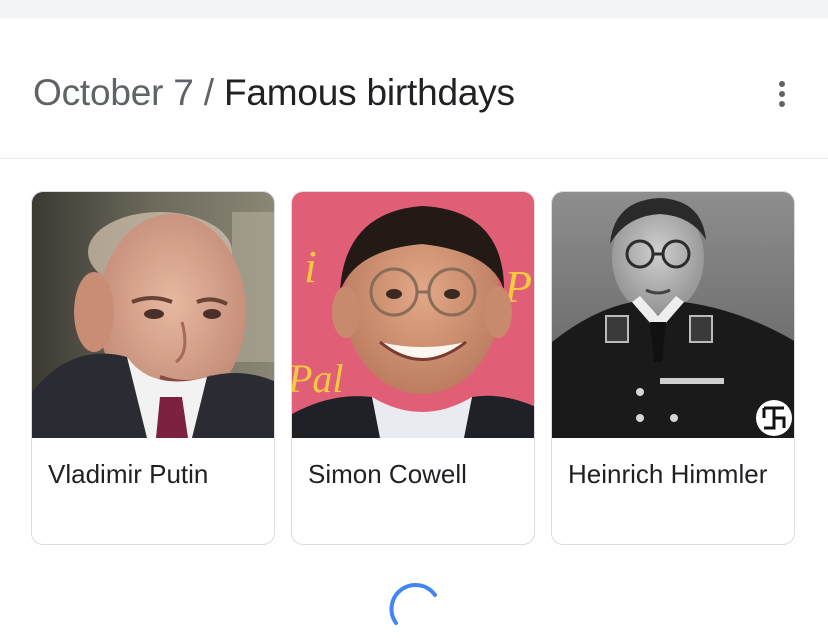 This screenshot has height=638, width=828. Describe the element at coordinates (369, 92) in the screenshot. I see `title-text: Famous birthdays` at that location.